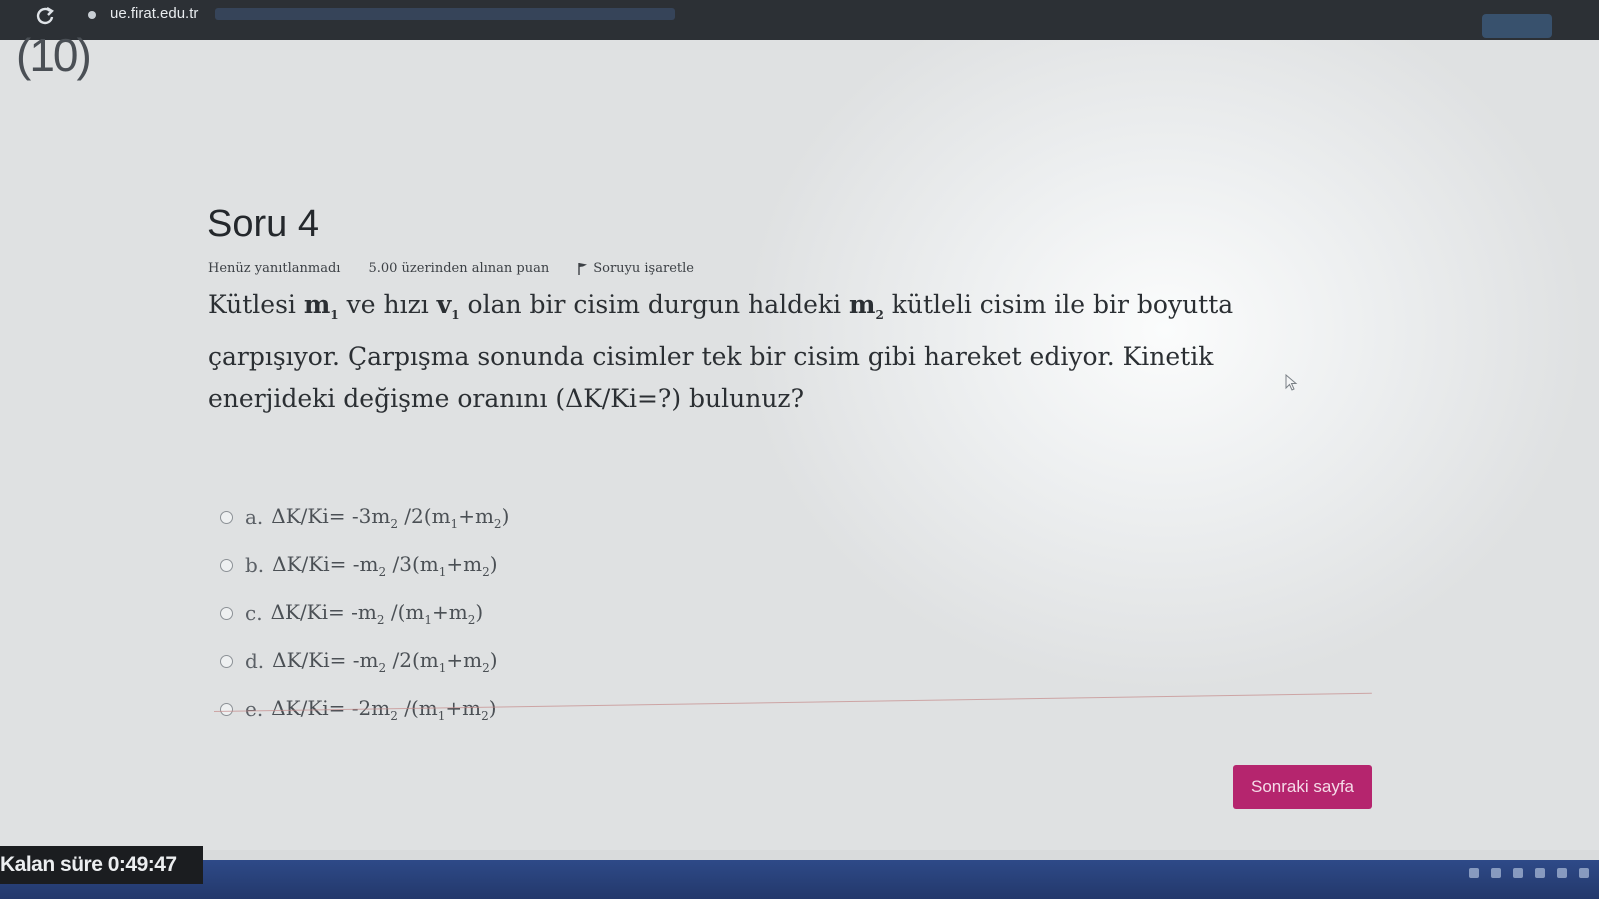 This screenshot has width=1599, height=899. I want to click on answer-option-a: a. ΔK/Ki= -3m2 /2(m1+m2), so click(364, 517).